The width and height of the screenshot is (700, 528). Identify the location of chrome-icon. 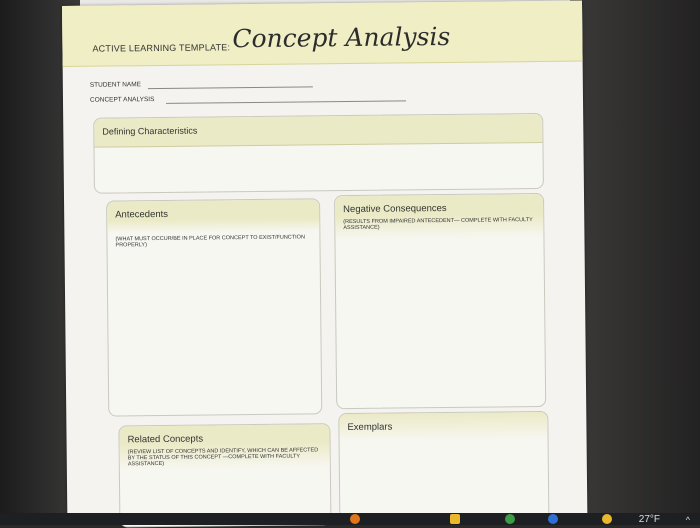
(510, 519).